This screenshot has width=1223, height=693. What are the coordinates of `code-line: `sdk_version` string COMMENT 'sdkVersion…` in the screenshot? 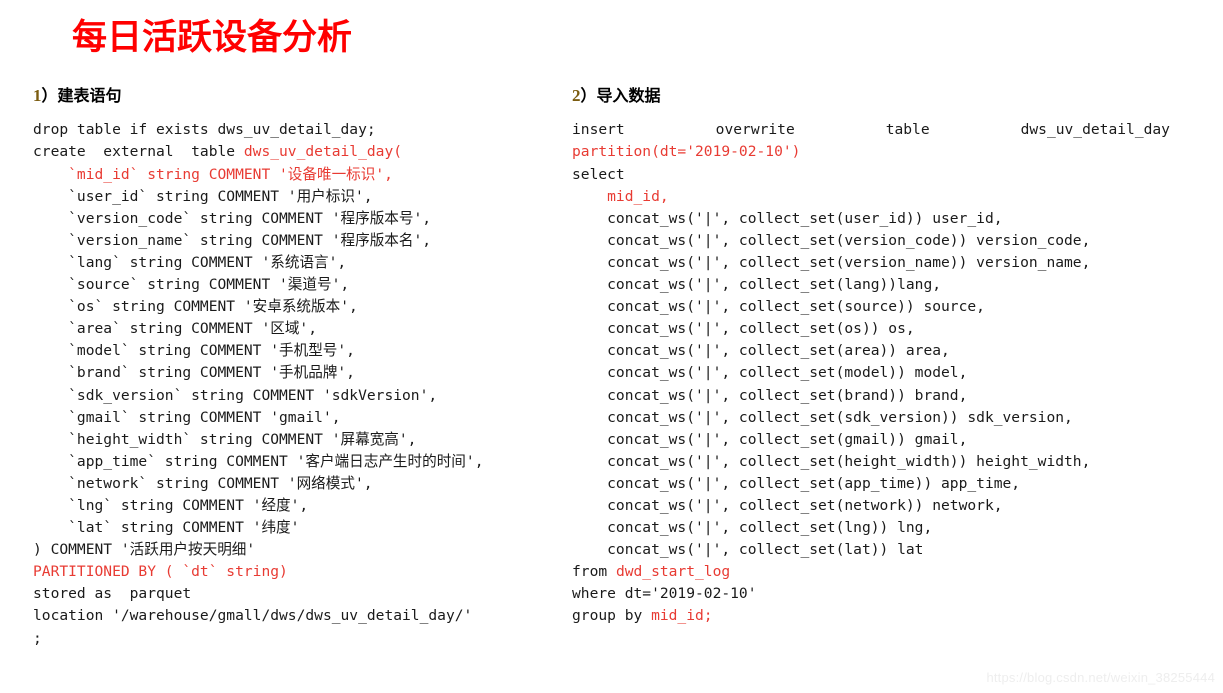 It's located at (305, 396).